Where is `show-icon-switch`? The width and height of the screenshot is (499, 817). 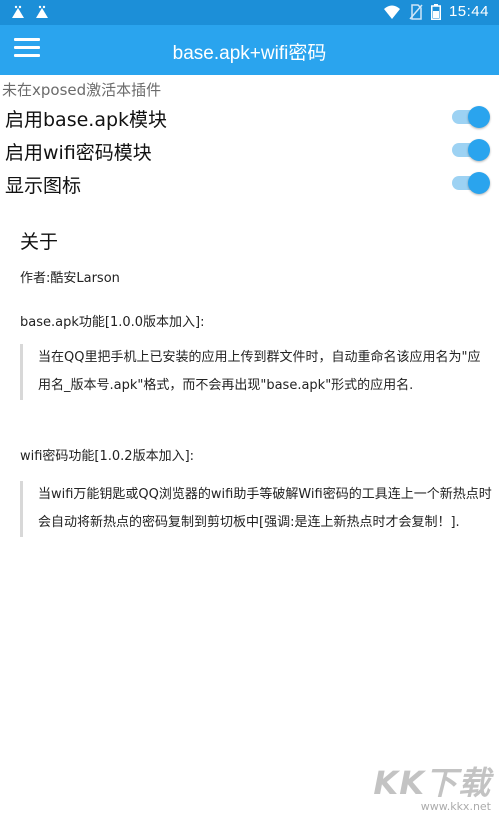 show-icon-switch is located at coordinates (471, 183).